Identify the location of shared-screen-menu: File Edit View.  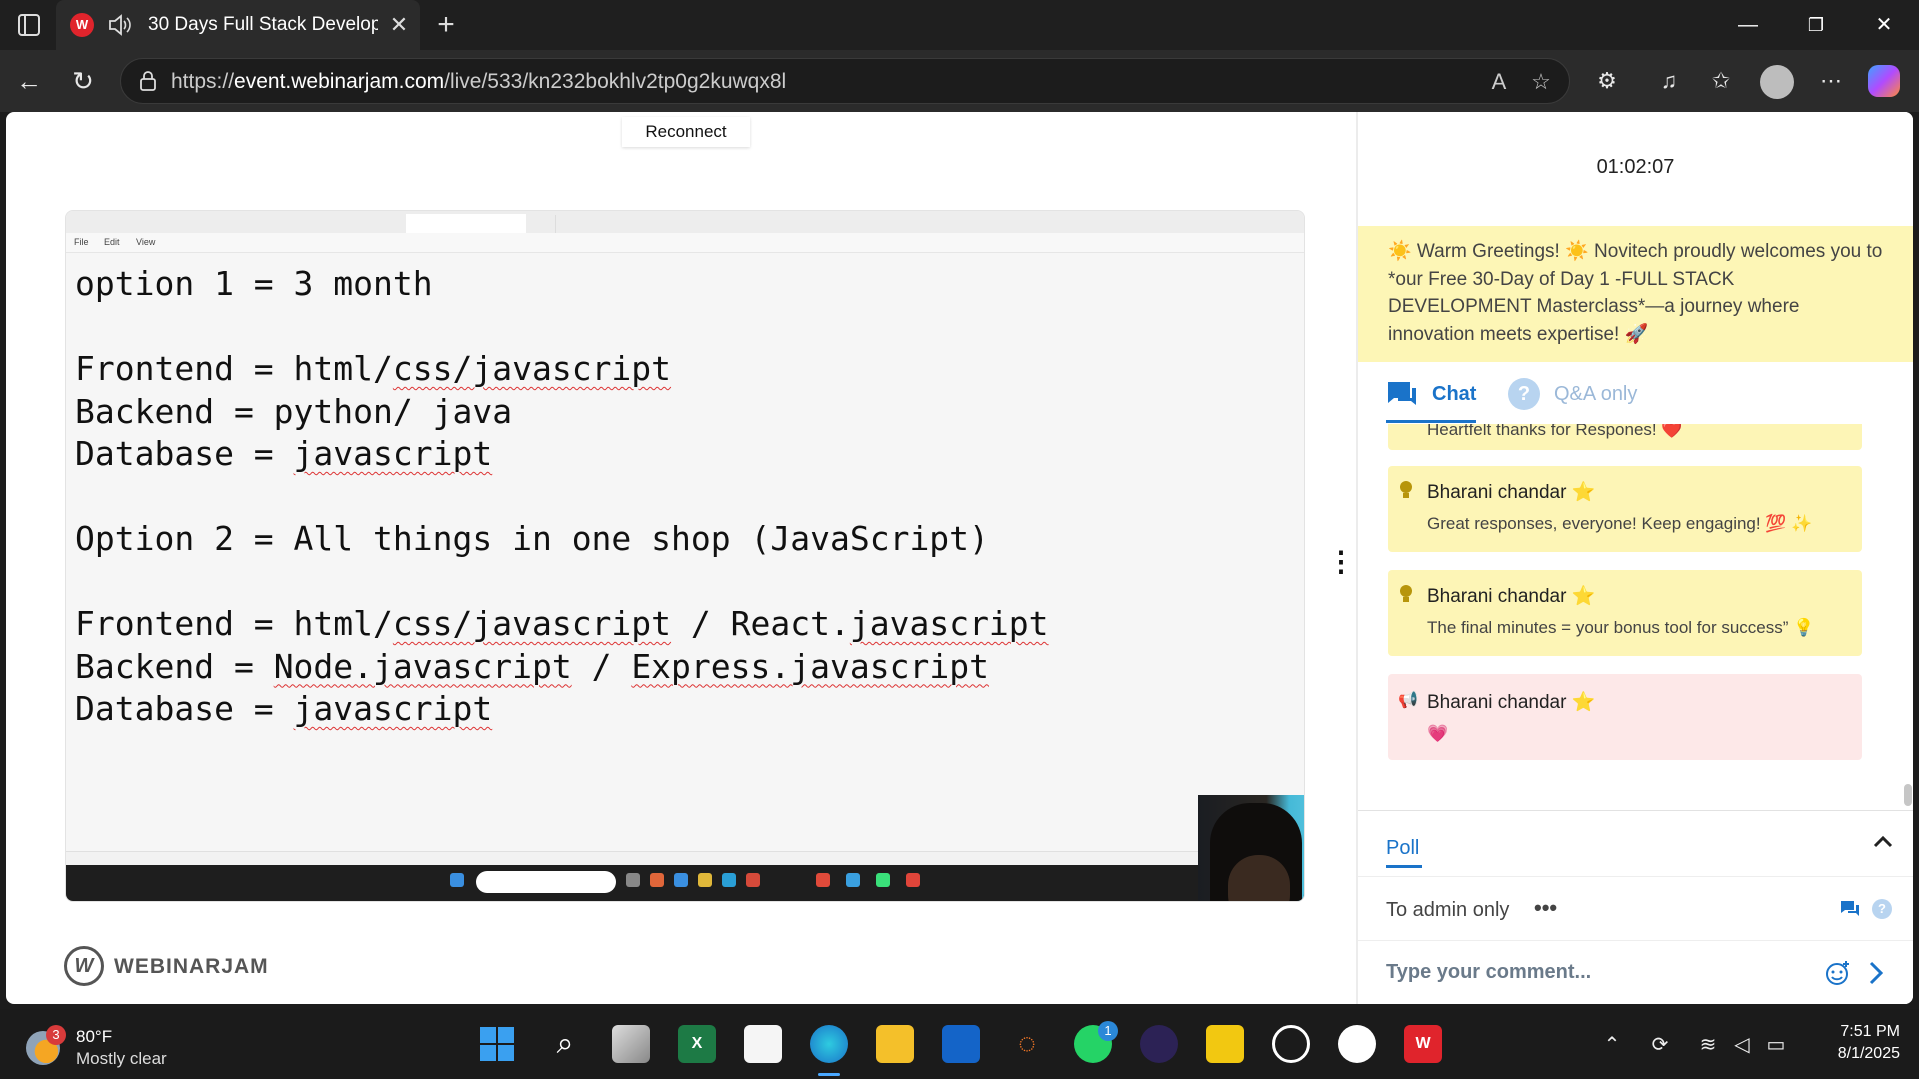
(685, 243).